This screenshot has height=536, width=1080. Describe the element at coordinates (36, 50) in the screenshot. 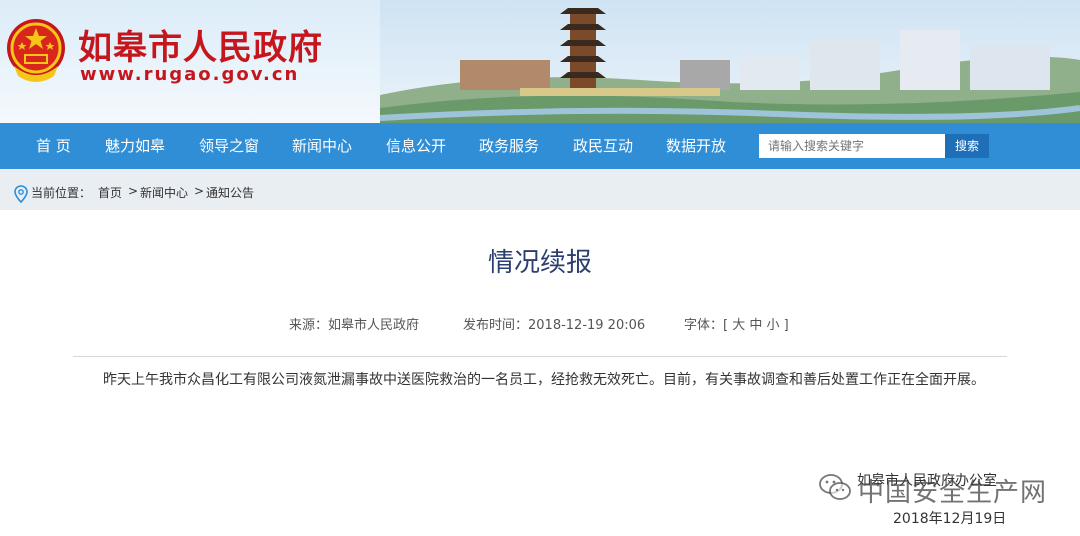

I see `national-emblem-icon` at that location.